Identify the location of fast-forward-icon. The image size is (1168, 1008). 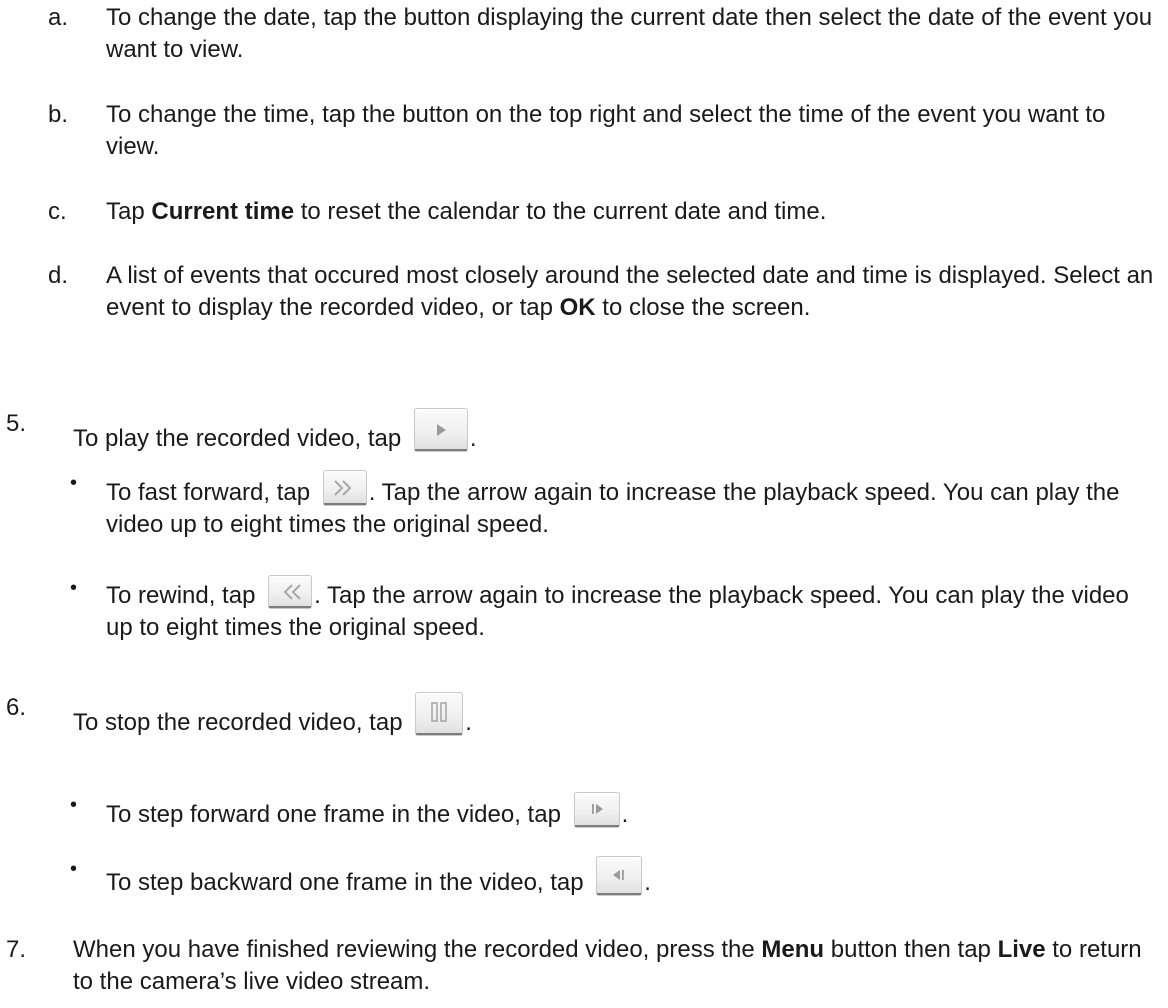
(344, 488).